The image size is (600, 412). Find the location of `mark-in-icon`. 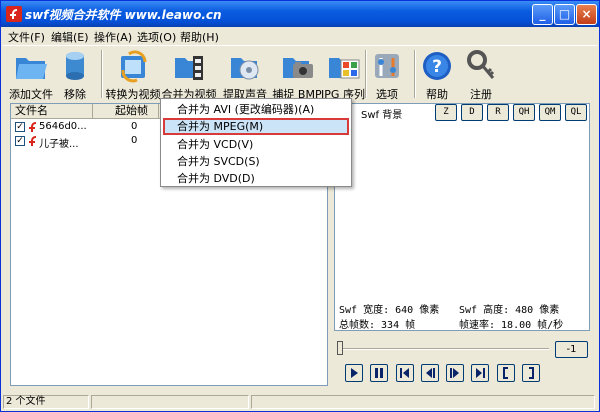

mark-in-icon is located at coordinates (505, 373).